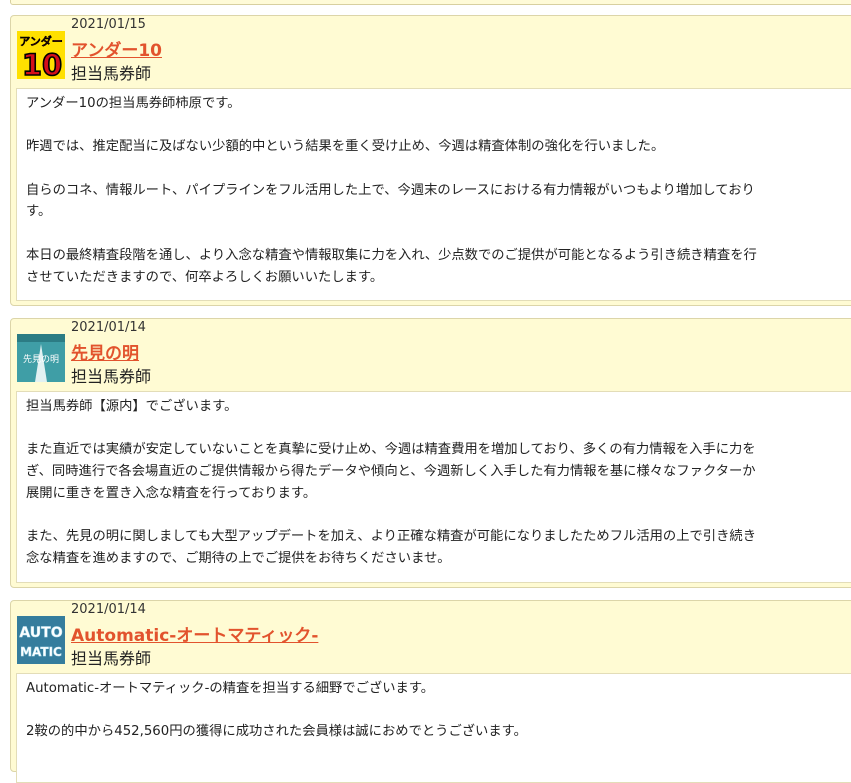 Image resolution: width=851 pixels, height=783 pixels. I want to click on post-text-line: 念な精査を進めますので、ご期待の上でご提供をお待ちくださいませ。, so click(238, 558).